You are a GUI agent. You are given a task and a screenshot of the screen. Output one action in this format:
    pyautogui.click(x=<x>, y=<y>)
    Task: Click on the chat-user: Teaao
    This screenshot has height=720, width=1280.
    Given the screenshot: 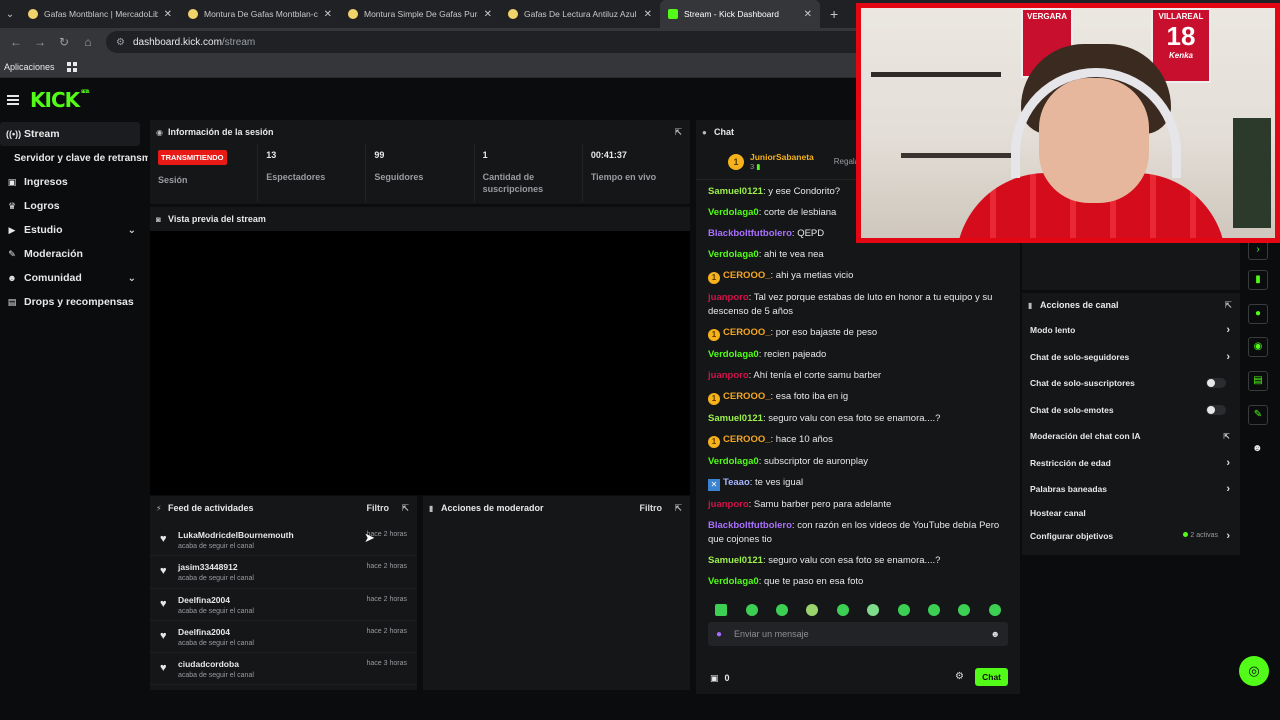 What is the action you would take?
    pyautogui.click(x=736, y=482)
    